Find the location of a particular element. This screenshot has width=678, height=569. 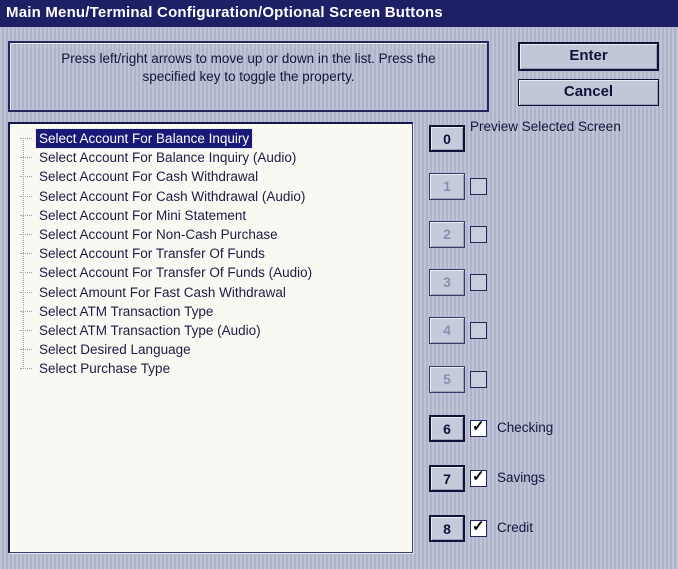

key-button-1: 1 is located at coordinates (447, 186).